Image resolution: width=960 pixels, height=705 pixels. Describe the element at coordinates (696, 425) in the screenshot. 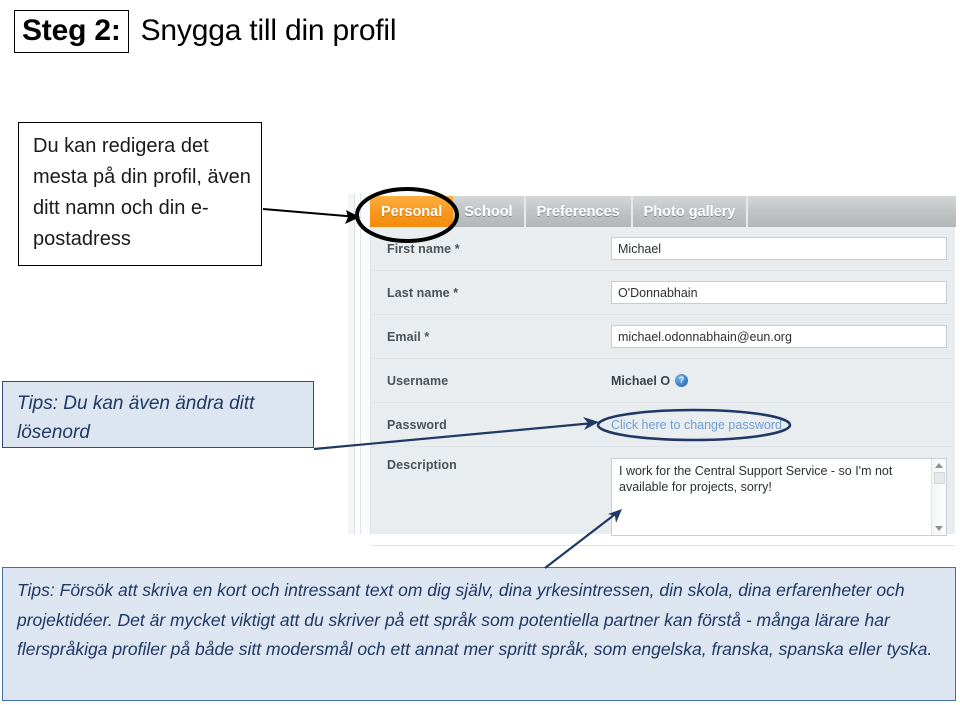

I see `change-password-link: Click here to change password` at that location.